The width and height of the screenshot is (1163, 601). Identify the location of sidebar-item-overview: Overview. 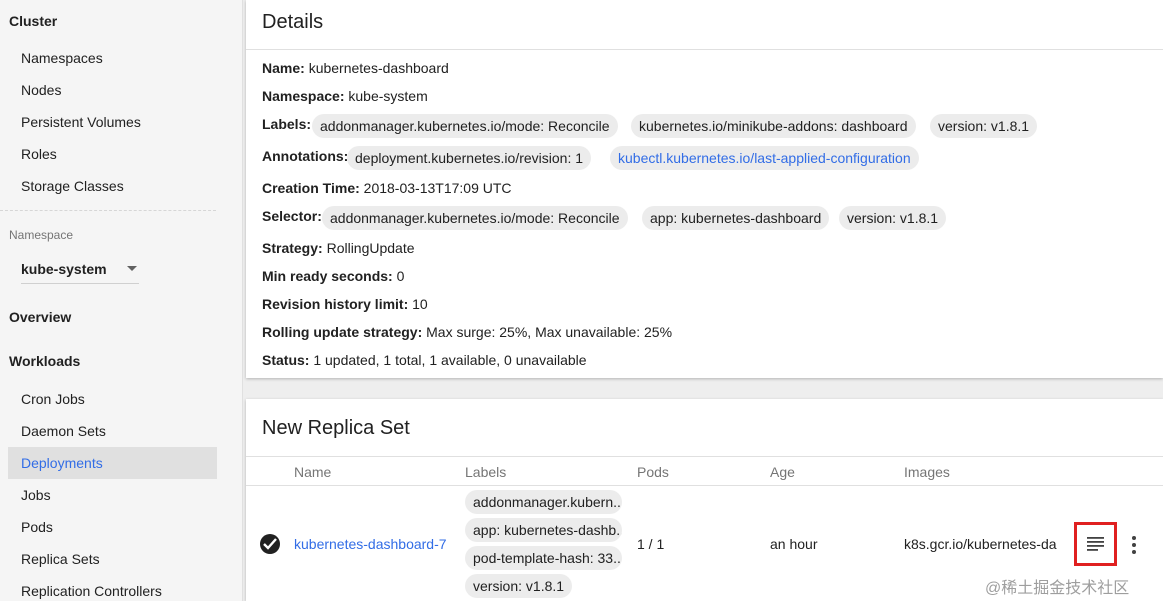
(40, 317).